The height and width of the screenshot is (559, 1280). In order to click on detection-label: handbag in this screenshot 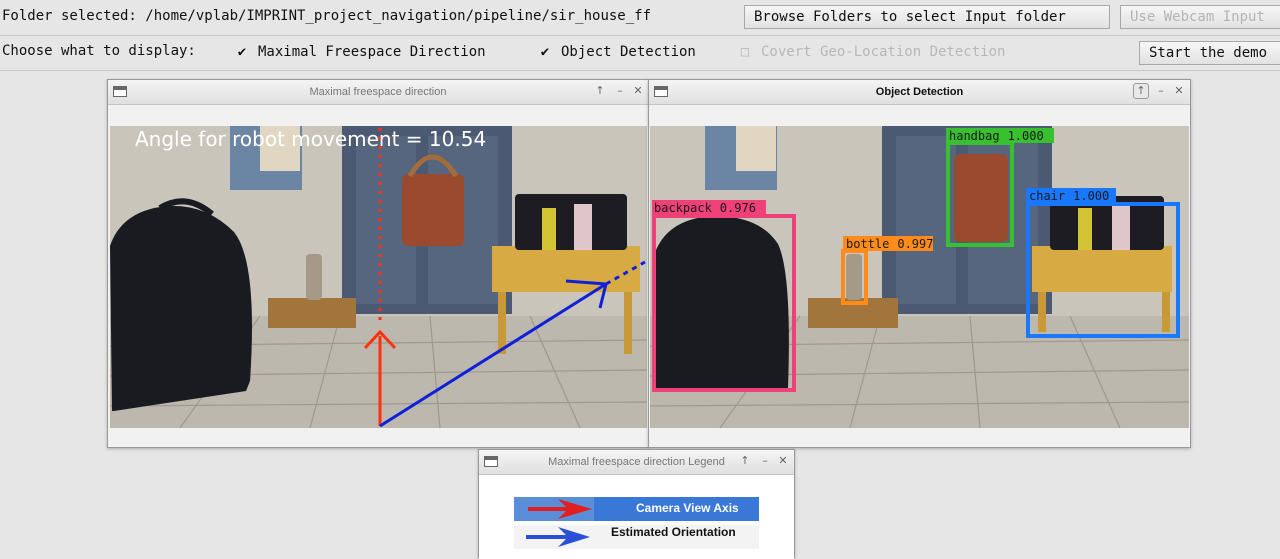, I will do `click(974, 136)`.